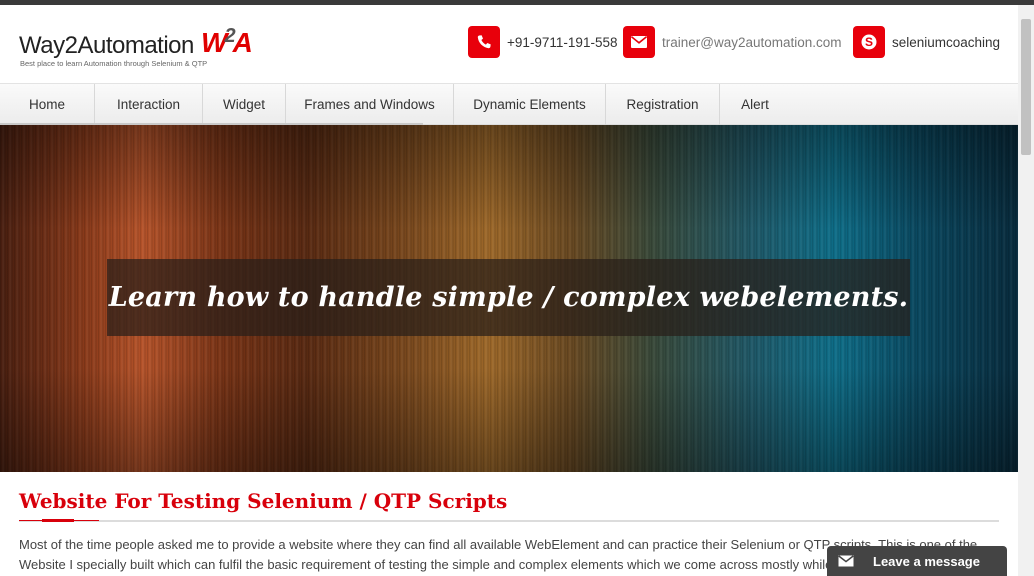 Image resolution: width=1034 pixels, height=576 pixels. I want to click on title-divider-accent, so click(58, 520).